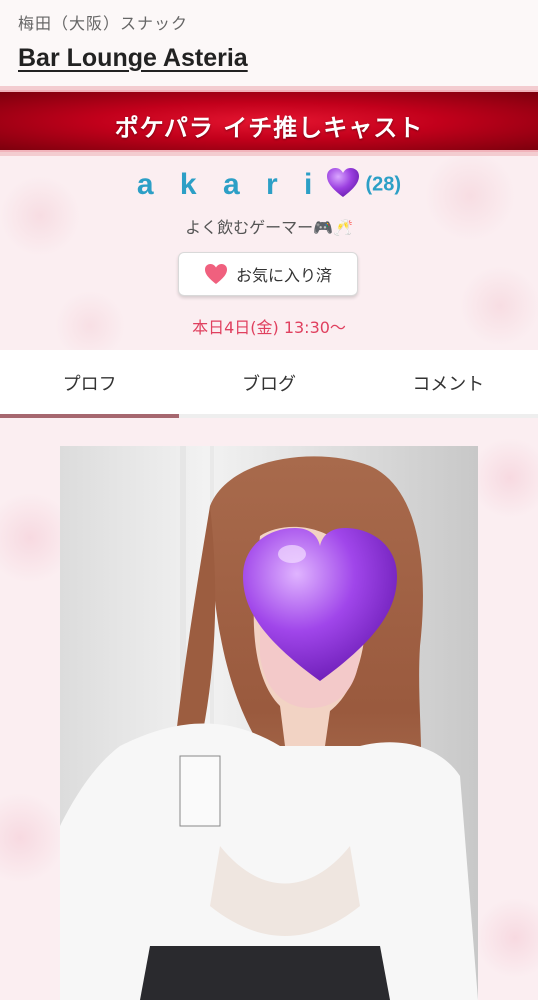 The image size is (538, 1000). What do you see at coordinates (229, 184) in the screenshot?
I see `cast-name: a k a r i` at bounding box center [229, 184].